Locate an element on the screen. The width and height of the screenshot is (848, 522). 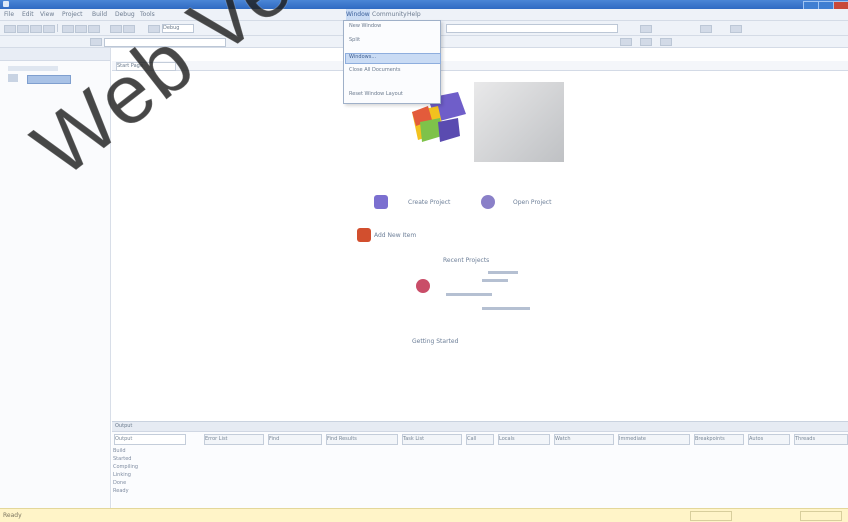
menu-window: Window is located at coordinates (358, 14).